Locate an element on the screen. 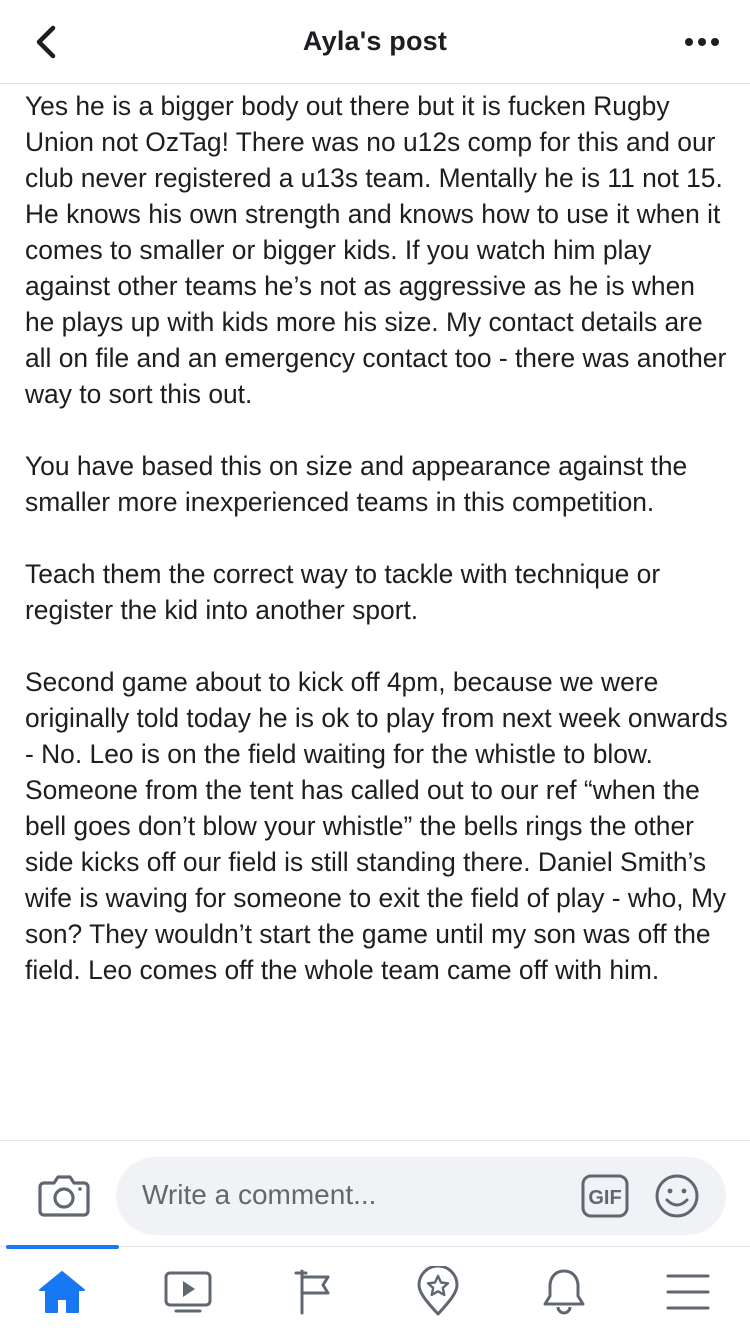 The image size is (750, 1334). tab-pages is located at coordinates (314, 1292).